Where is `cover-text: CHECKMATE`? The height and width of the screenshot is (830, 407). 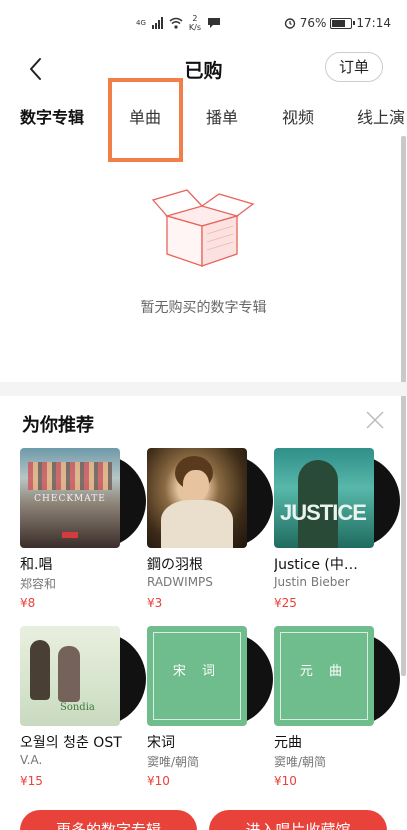
cover-text: CHECKMATE is located at coordinates (70, 499).